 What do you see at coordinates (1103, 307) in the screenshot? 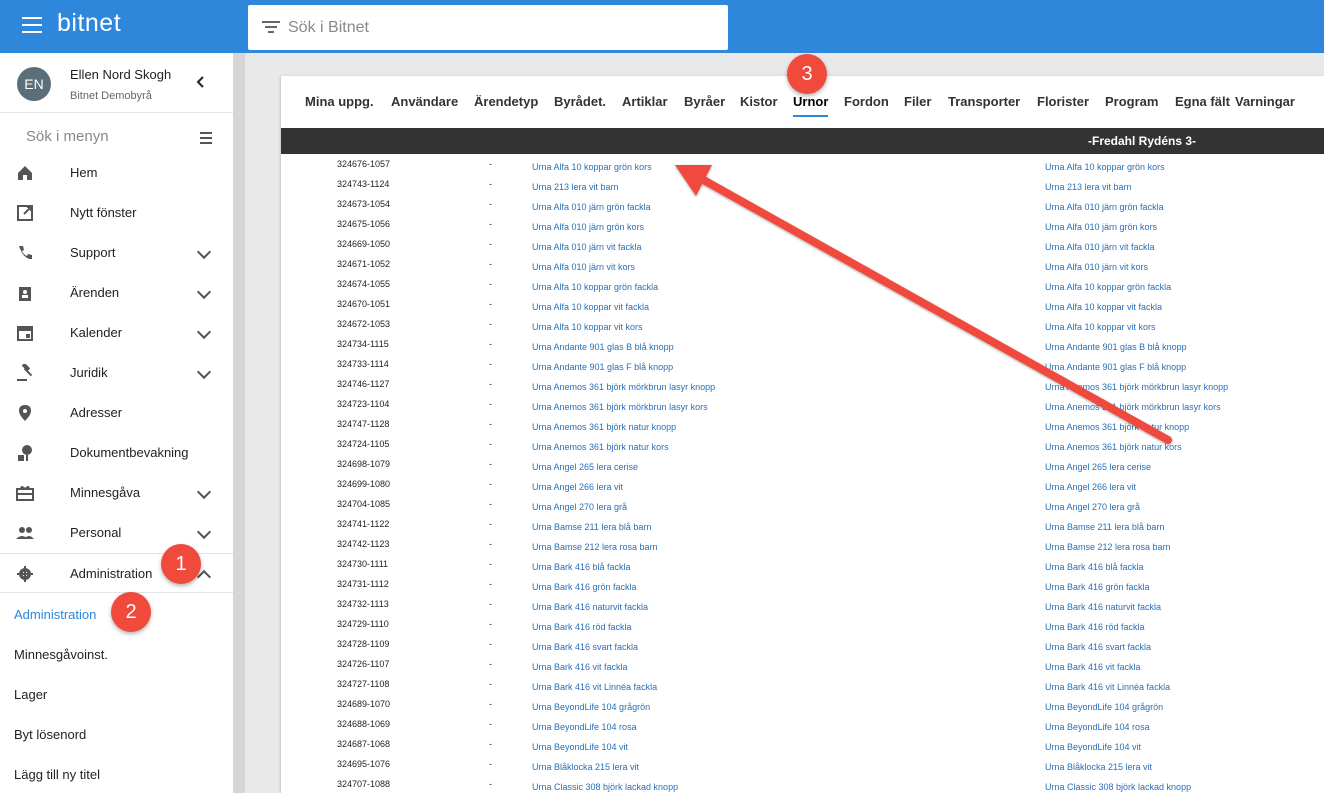
I see `urn-link-secondary: Urna Alfa 10 koppar vit fackla` at bounding box center [1103, 307].